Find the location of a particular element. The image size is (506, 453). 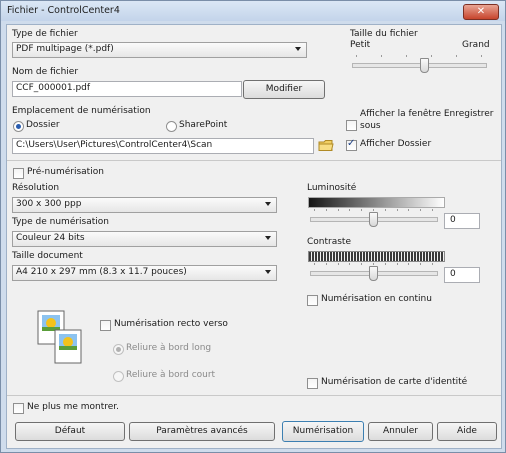

close-button: ✕ is located at coordinates (481, 12).